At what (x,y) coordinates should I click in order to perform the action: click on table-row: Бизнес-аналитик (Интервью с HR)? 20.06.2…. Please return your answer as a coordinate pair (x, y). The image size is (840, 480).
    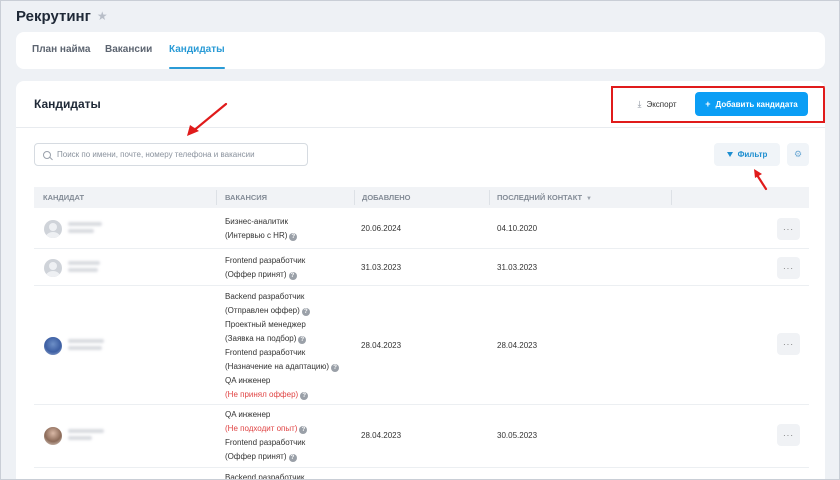
    Looking at the image, I should click on (421, 229).